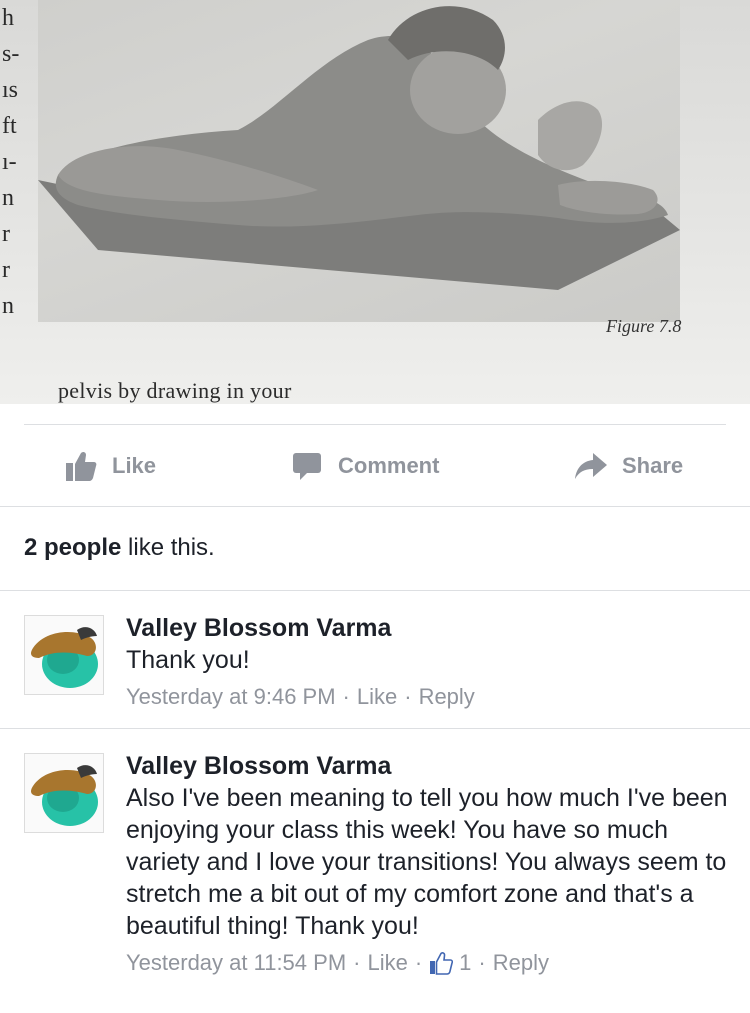  What do you see at coordinates (428, 963) in the screenshot?
I see `comment-meta: Yesterday at 11:54 PM · Like · 1 · Reply` at bounding box center [428, 963].